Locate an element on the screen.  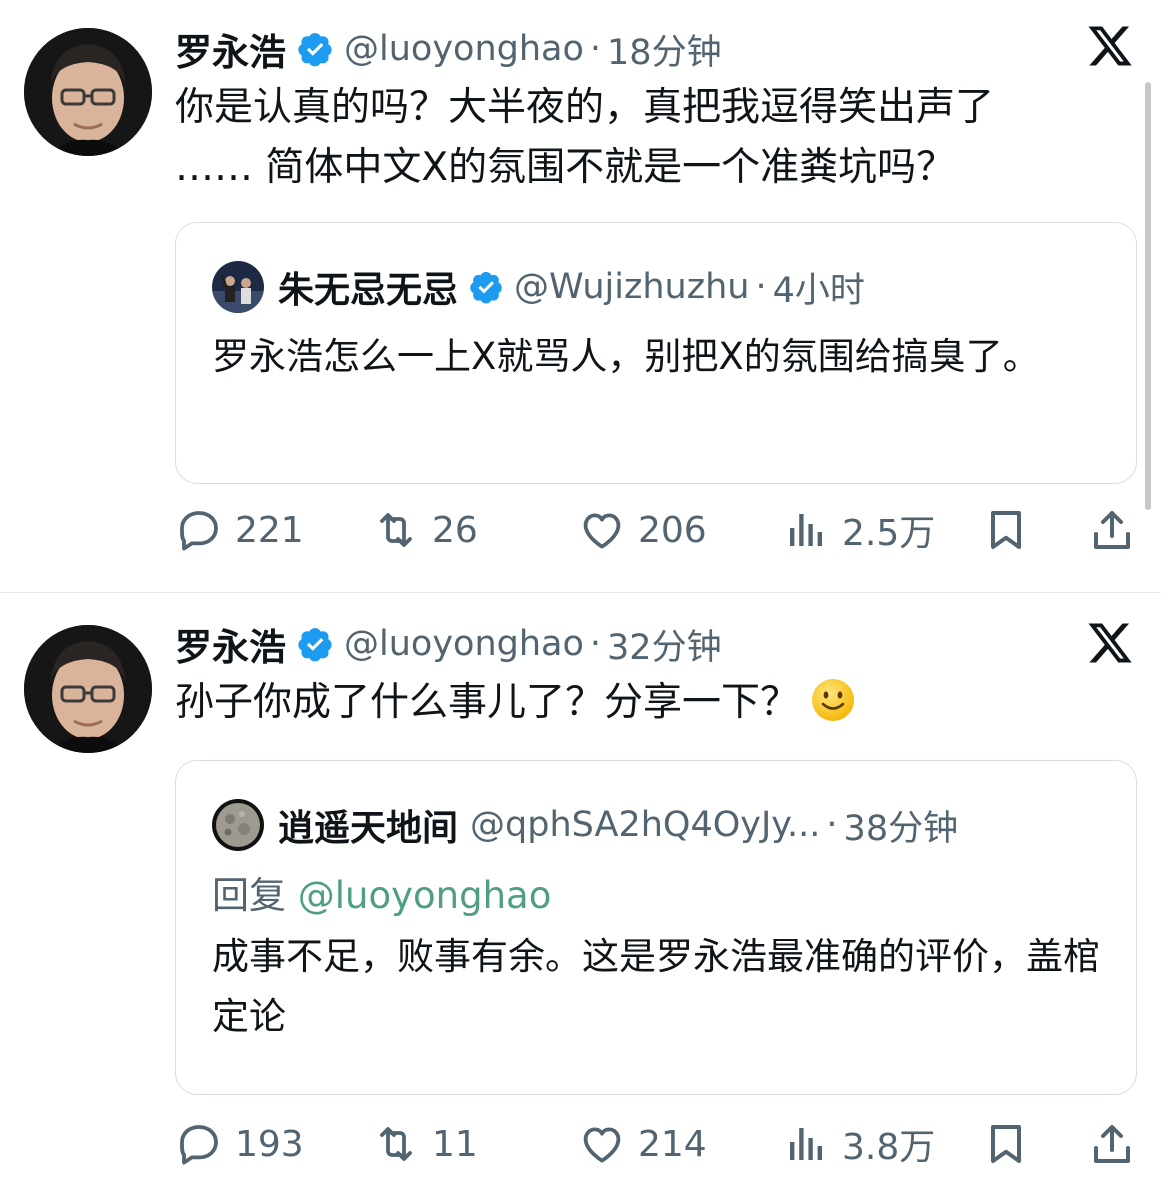
tweet-header: 罗永浩 @luoyonghao · 18分钟 is located at coordinates (448, 49).